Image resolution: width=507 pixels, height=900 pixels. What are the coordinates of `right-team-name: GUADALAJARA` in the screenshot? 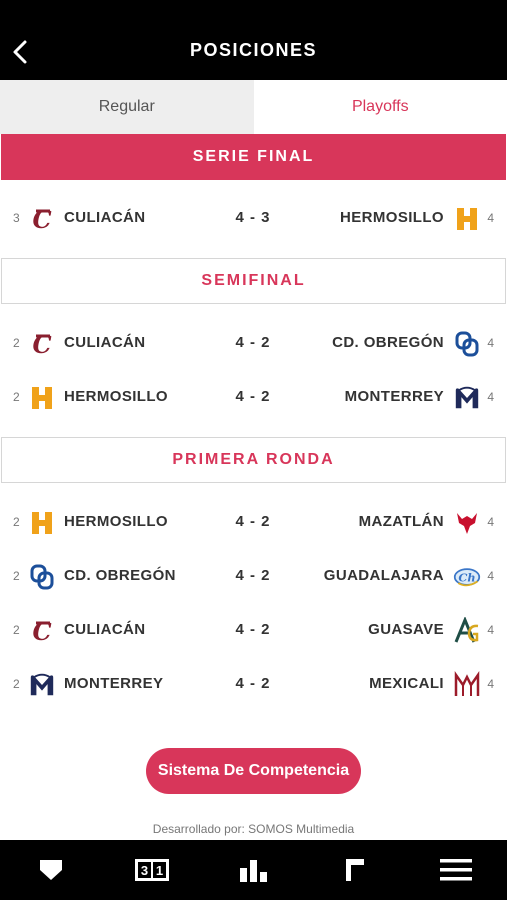 It's located at (383, 575).